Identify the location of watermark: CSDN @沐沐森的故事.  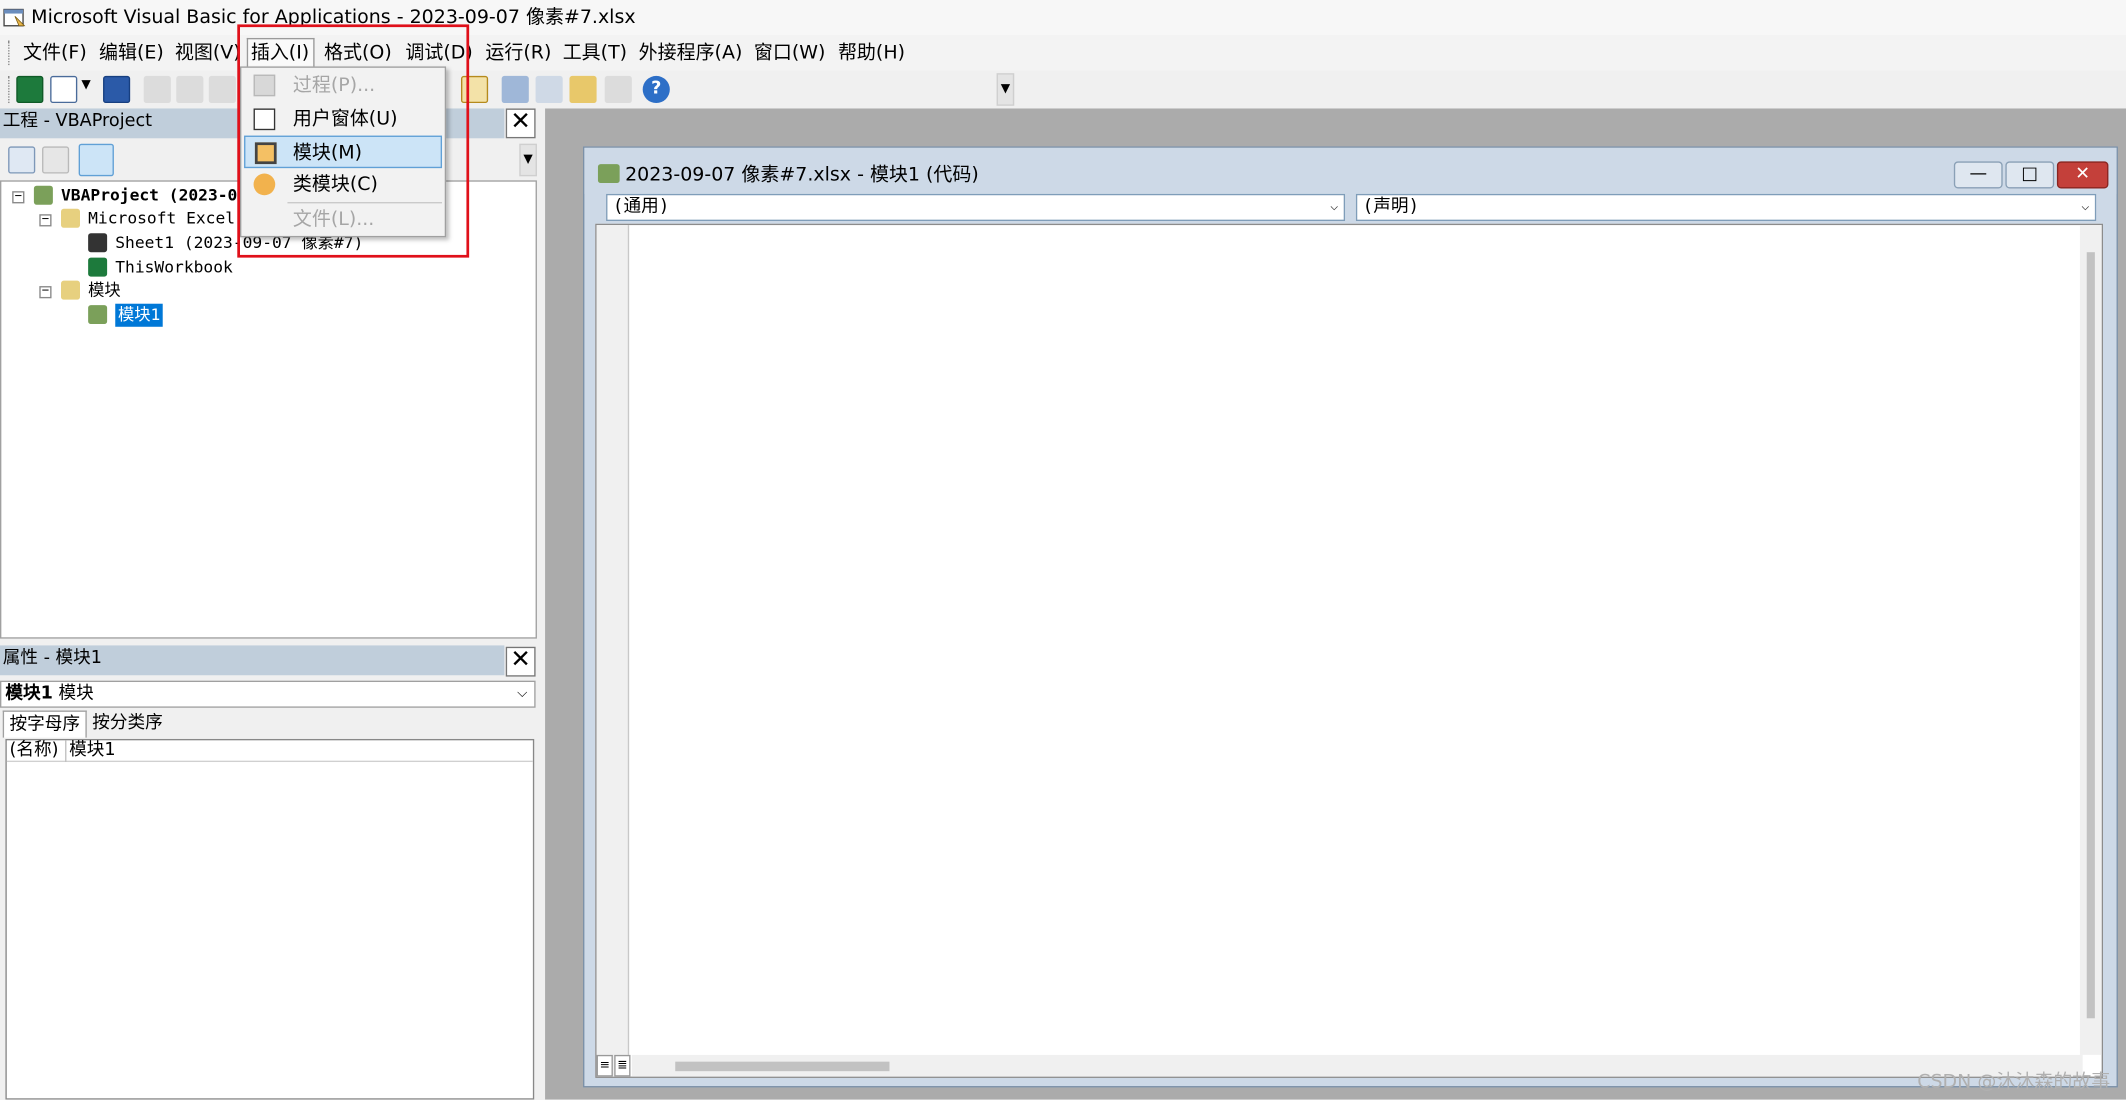
(2014, 1082).